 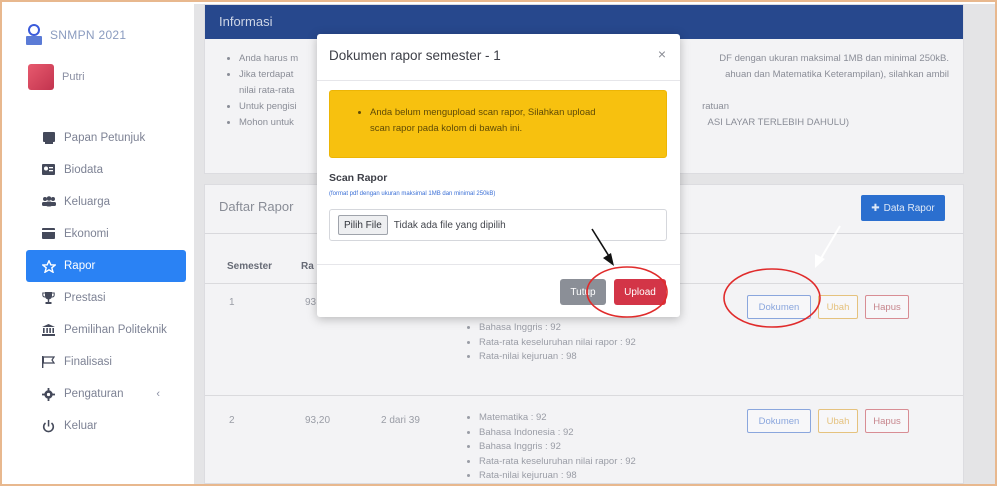 I want to click on white-arrow-icon, so click(x=828, y=246).